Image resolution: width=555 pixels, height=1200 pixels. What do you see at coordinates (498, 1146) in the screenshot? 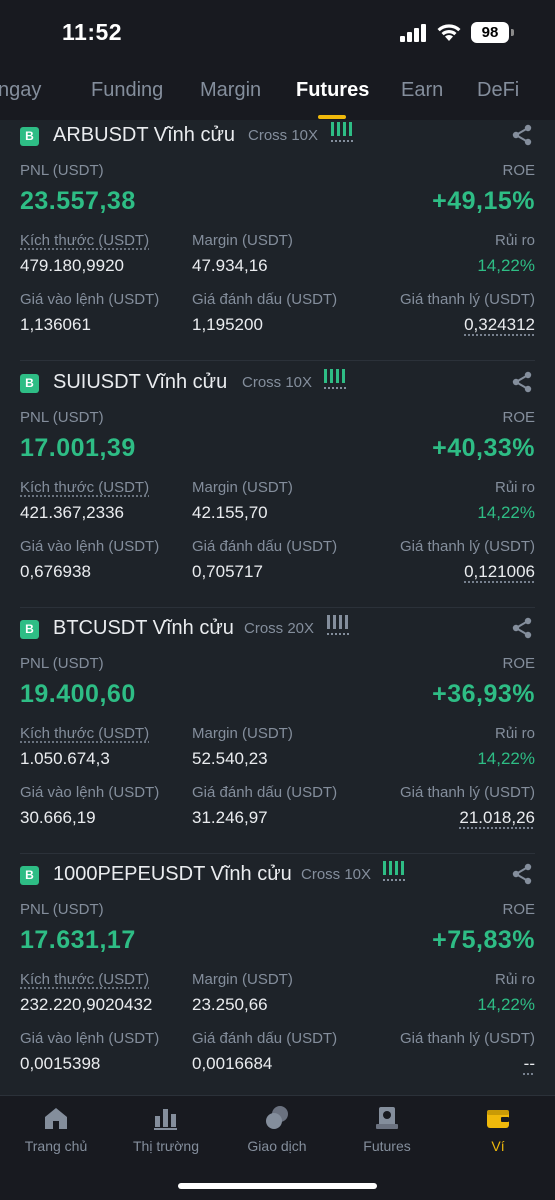
I see `nav-wallet-label: Ví` at bounding box center [498, 1146].